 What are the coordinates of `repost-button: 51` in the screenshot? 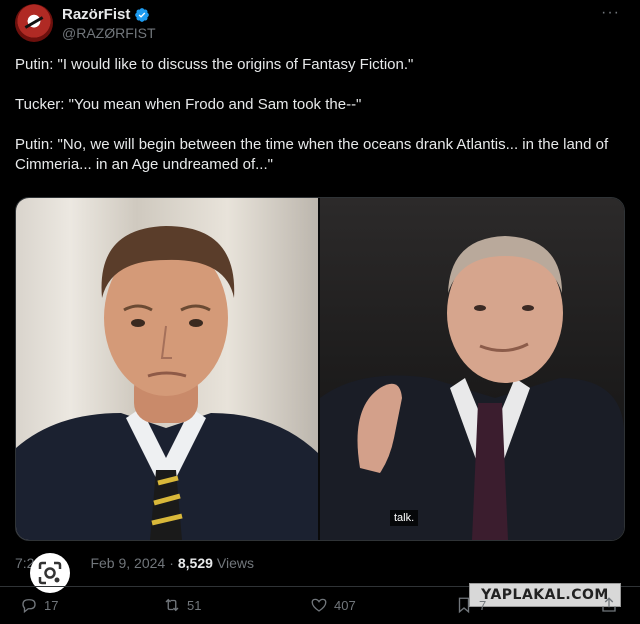 It's located at (182, 605).